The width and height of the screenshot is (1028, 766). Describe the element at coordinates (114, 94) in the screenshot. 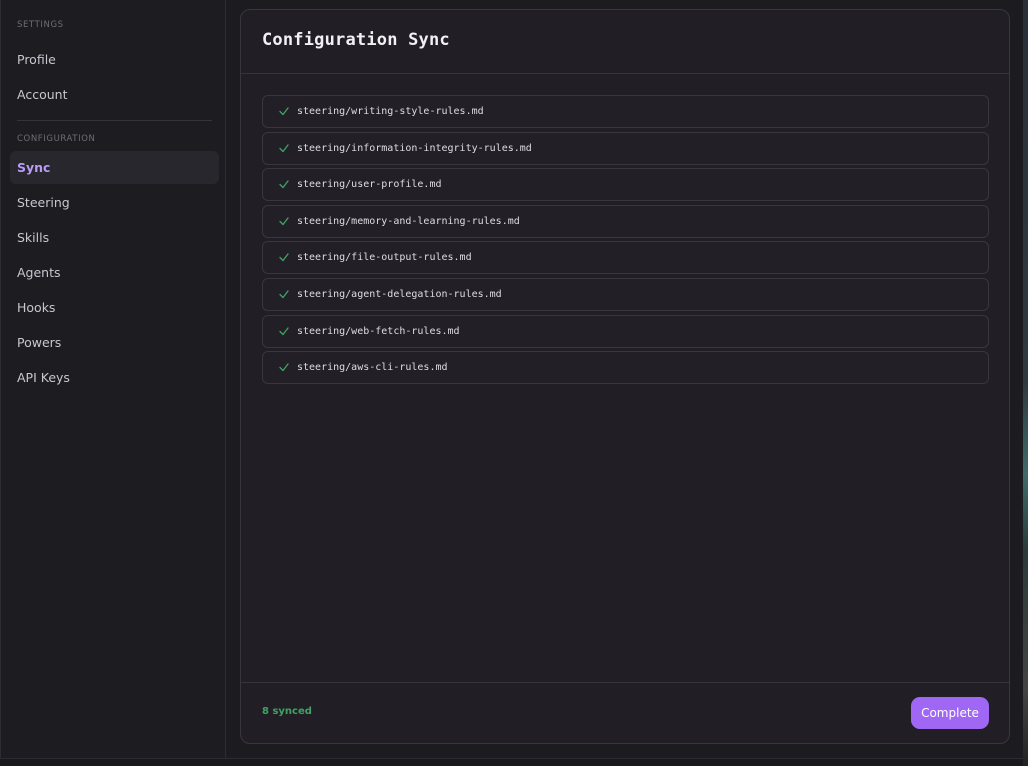

I see `sidebar-item-account: Account` at that location.